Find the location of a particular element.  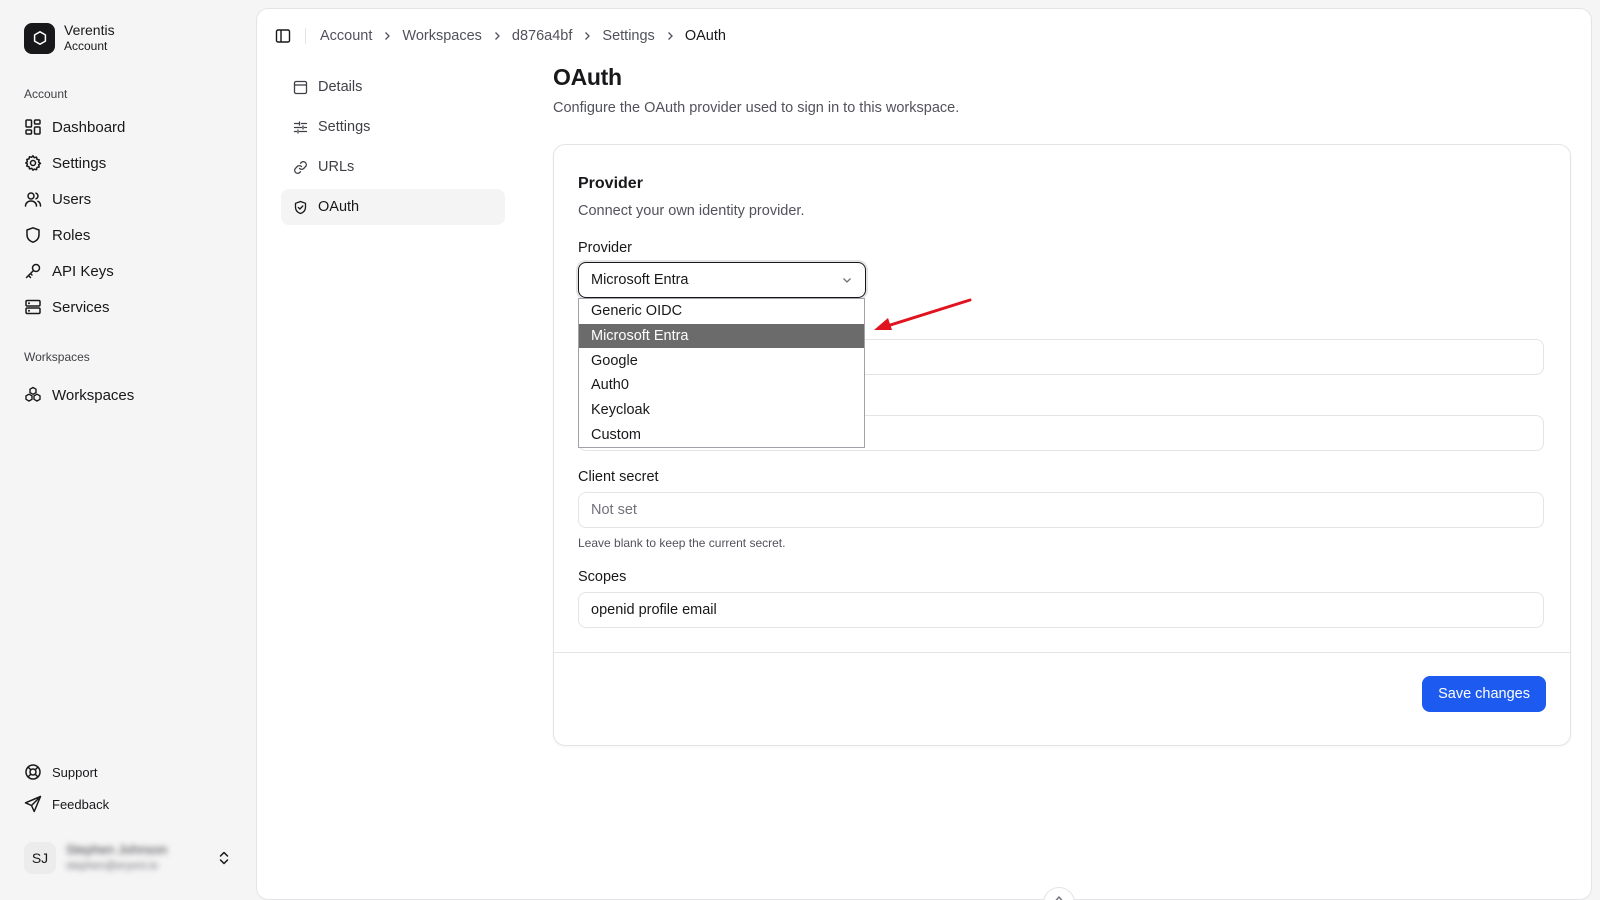

user-name: Stephen Johnson is located at coordinates (117, 849).